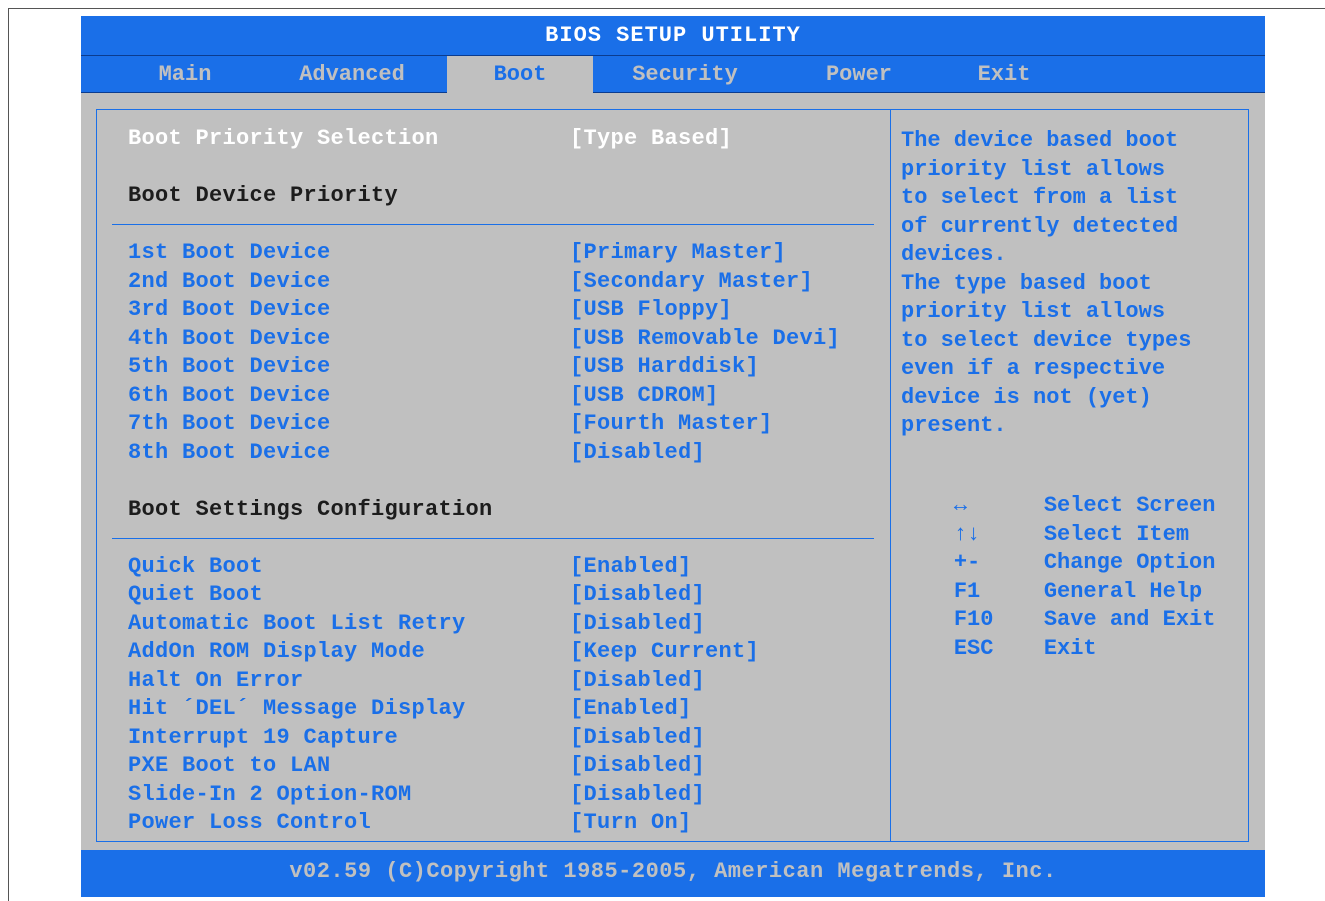  What do you see at coordinates (637, 794) in the screenshot?
I see `setting-slide-in-rom-value: [Disabled]` at bounding box center [637, 794].